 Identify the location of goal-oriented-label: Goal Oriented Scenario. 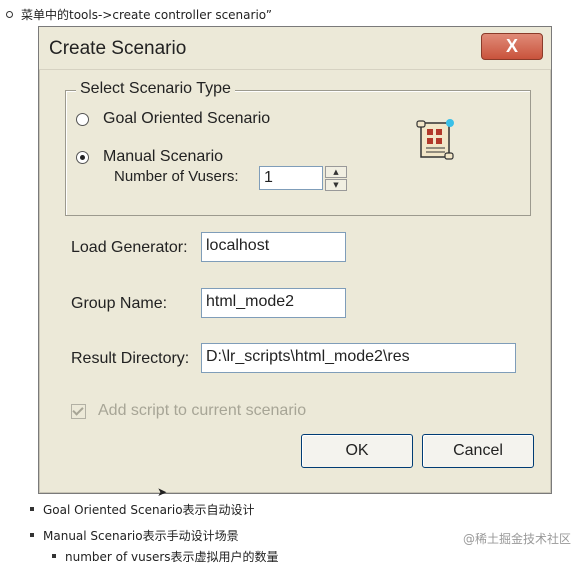
(187, 118).